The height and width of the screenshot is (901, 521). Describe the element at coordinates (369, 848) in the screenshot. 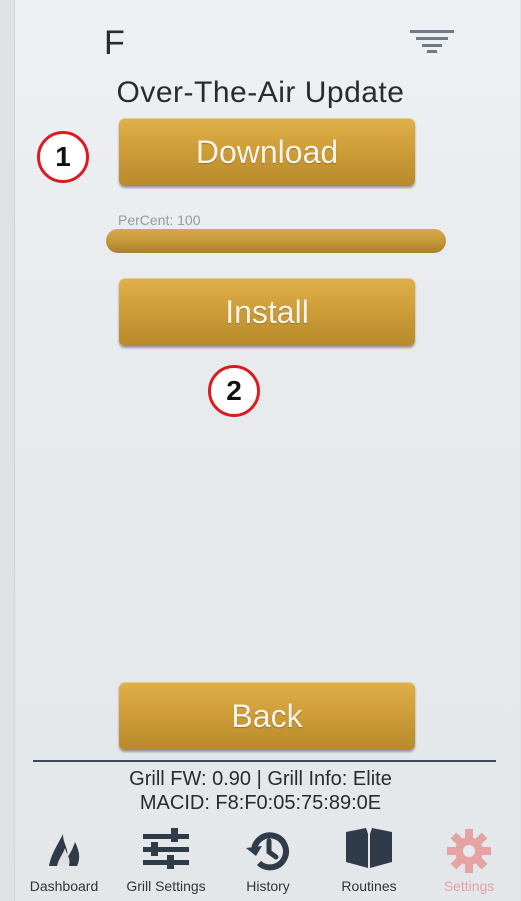

I see `book-icon` at that location.